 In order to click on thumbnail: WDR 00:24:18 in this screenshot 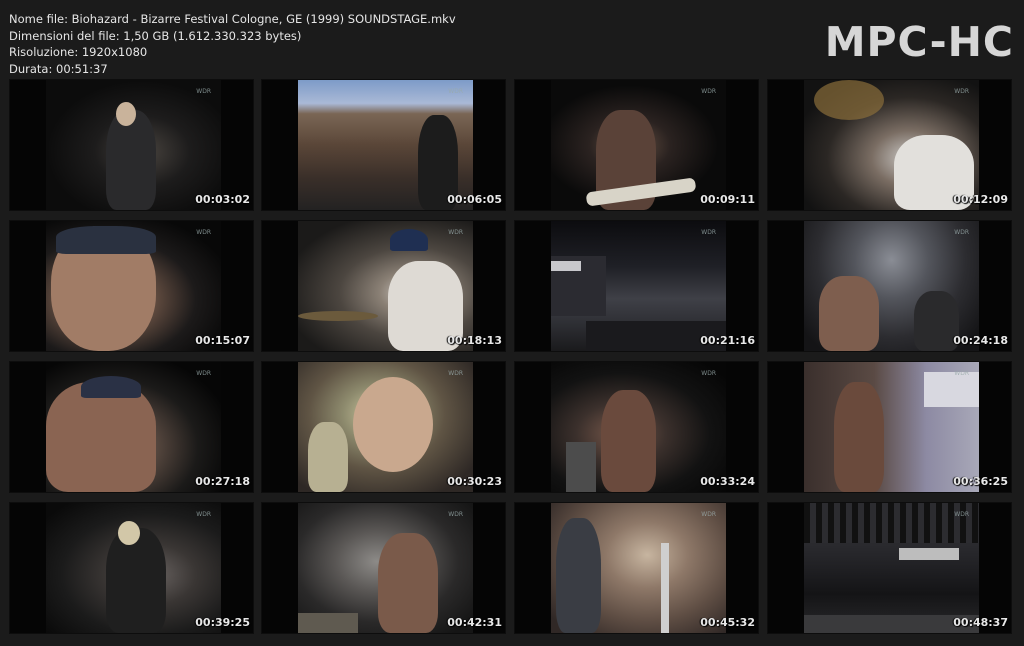, I will do `click(889, 286)`.